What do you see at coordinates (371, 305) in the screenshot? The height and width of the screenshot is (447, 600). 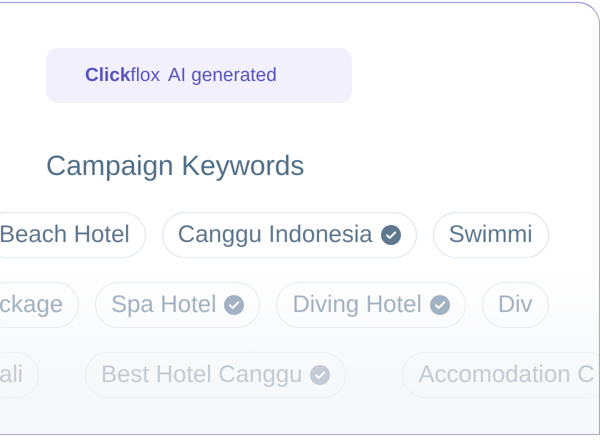 I see `keyword-chip: Diving Hotel` at bounding box center [371, 305].